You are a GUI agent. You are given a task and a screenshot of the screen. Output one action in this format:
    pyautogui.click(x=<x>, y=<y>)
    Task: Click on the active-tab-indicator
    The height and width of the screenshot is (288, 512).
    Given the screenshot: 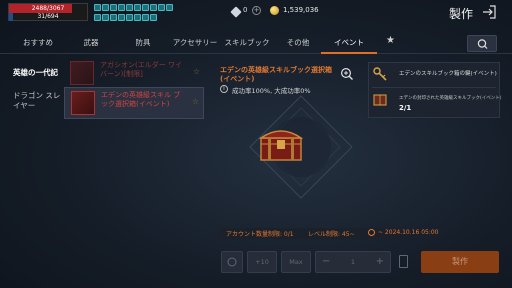 What is the action you would take?
    pyautogui.click(x=349, y=53)
    